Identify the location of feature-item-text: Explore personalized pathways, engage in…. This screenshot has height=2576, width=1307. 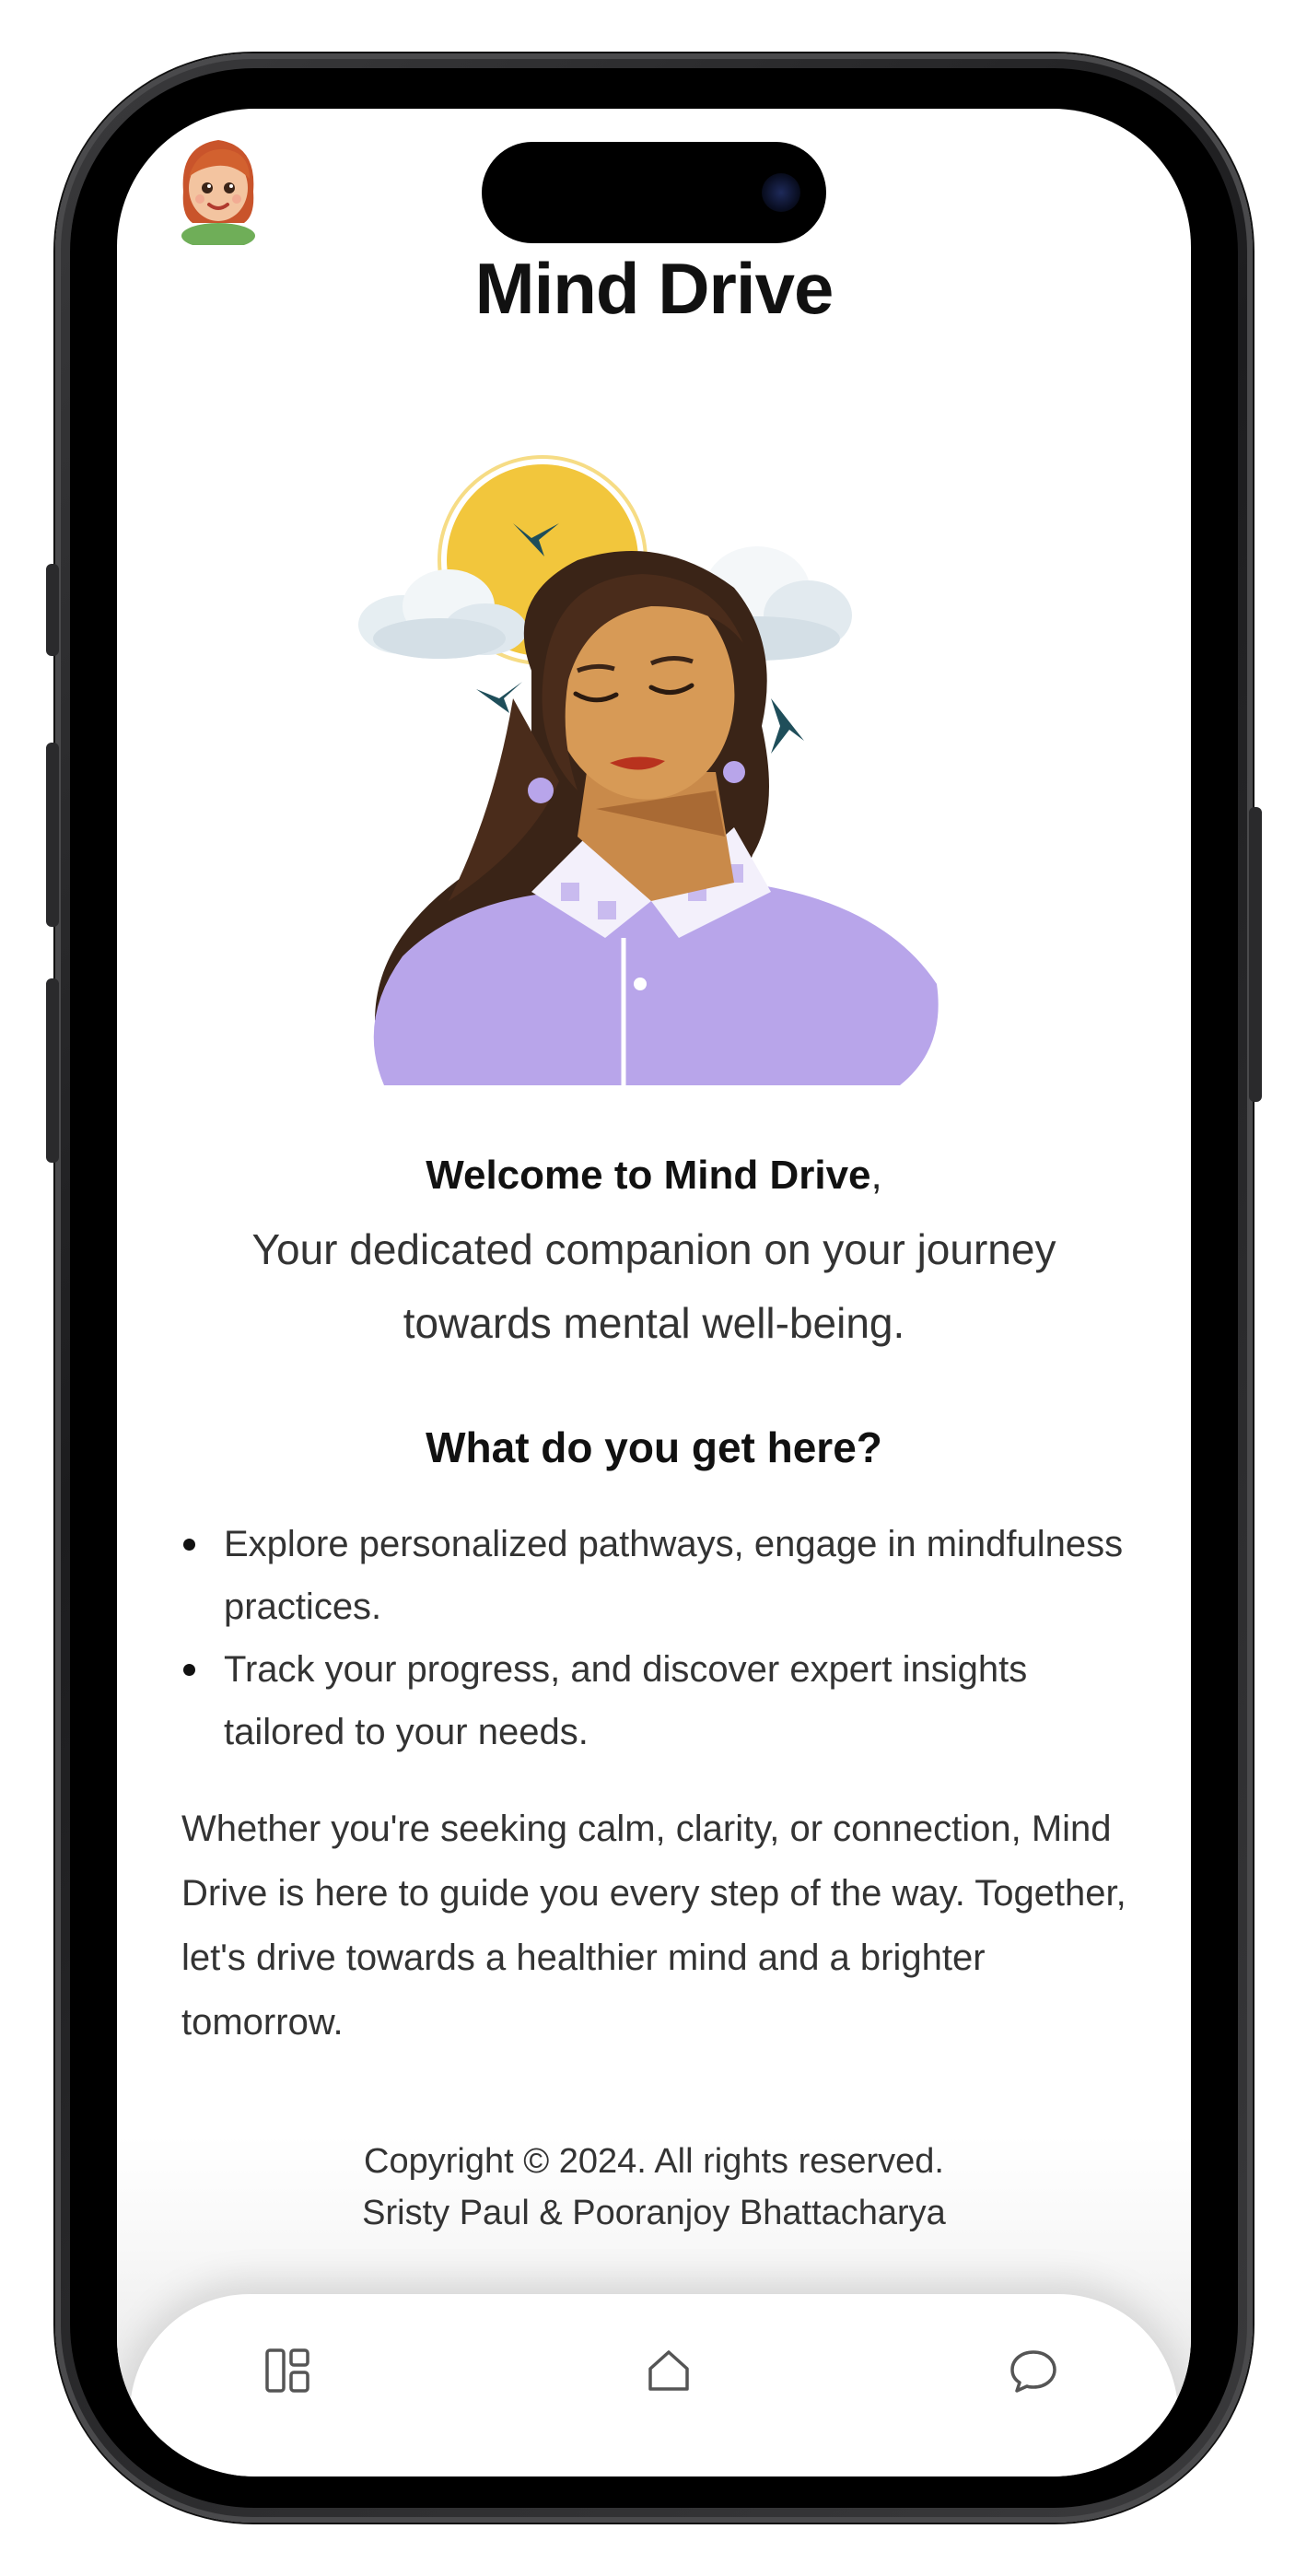
(674, 1575).